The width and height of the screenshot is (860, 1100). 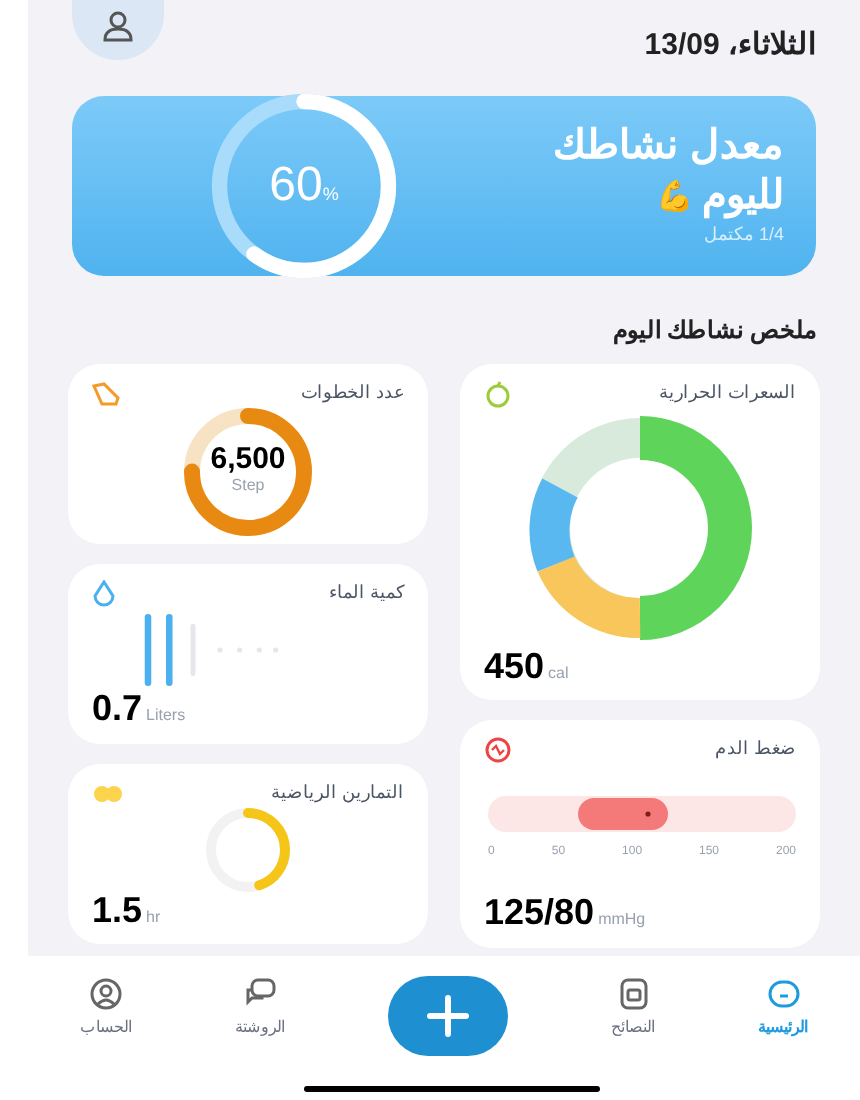 What do you see at coordinates (105, 994) in the screenshot?
I see `account-icon` at bounding box center [105, 994].